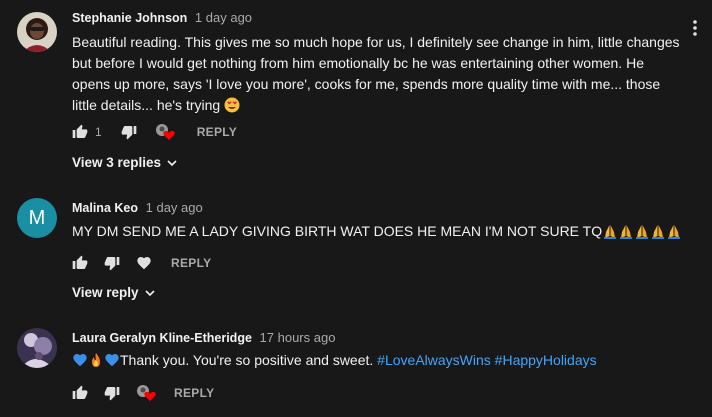 The height and width of the screenshot is (417, 712). What do you see at coordinates (695, 28) in the screenshot?
I see `more-vert-icon` at bounding box center [695, 28].